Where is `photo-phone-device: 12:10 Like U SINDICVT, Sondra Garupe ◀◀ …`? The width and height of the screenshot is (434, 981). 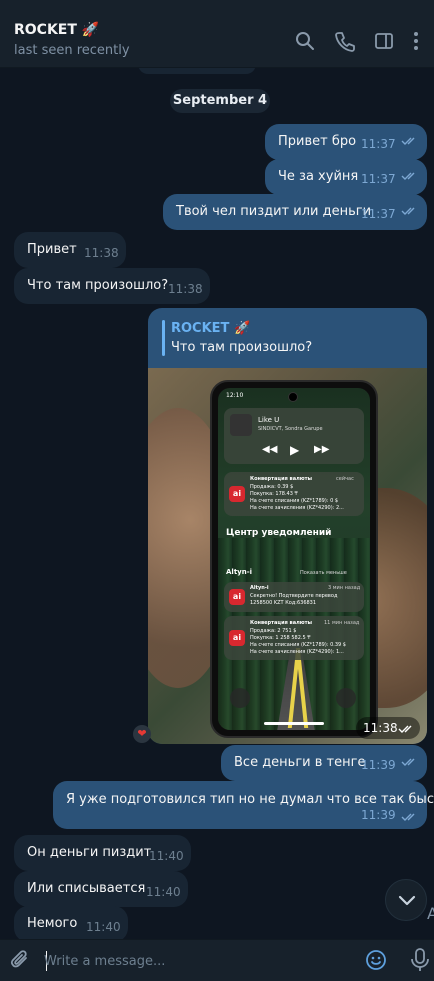
photo-phone-device: 12:10 Like U SINDICVT, Sondra Garupe ◀◀ … is located at coordinates (294, 559).